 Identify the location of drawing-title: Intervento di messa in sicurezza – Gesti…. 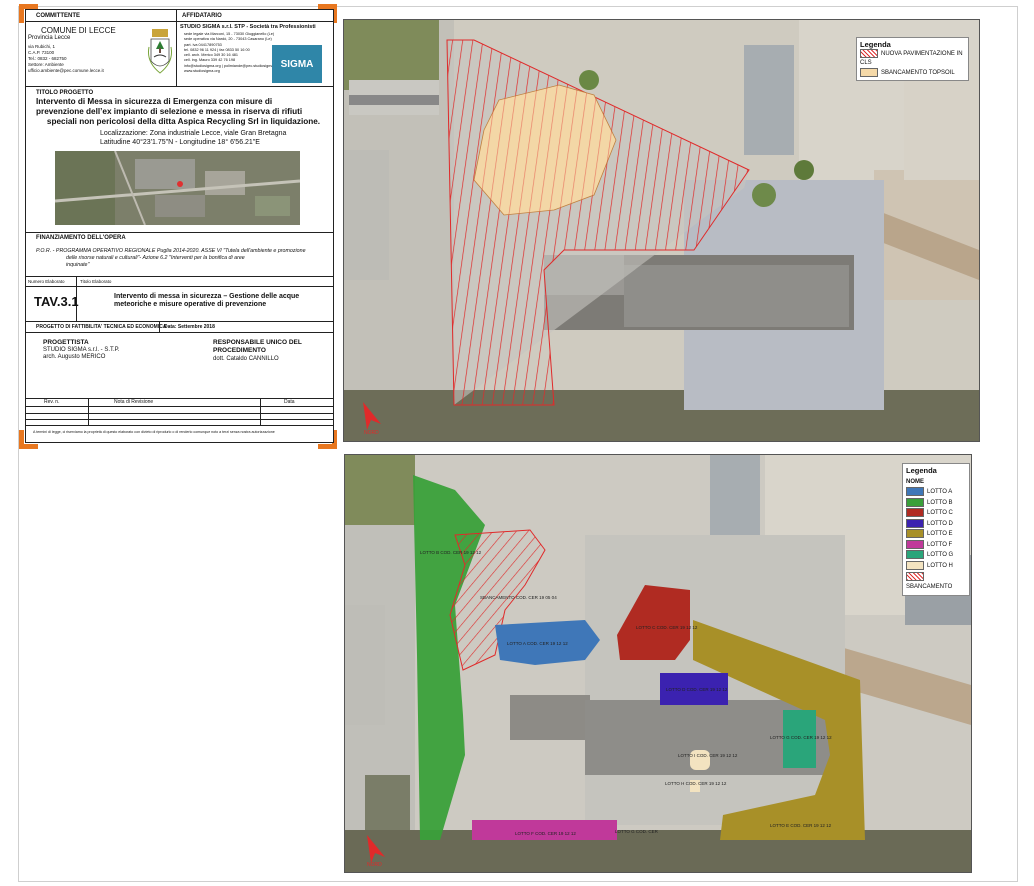
(207, 300).